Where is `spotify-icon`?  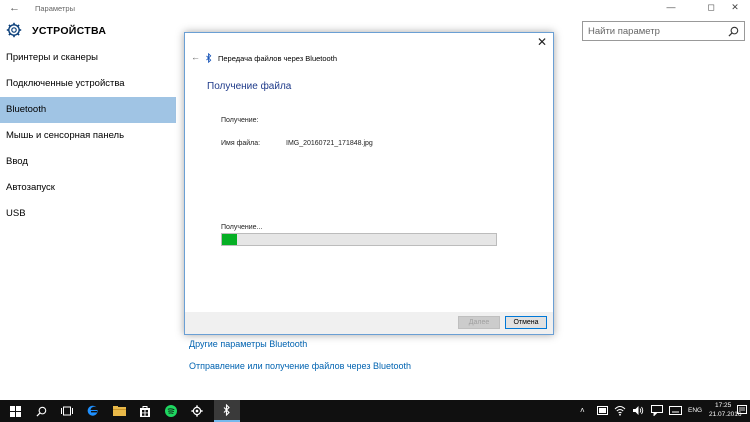
spotify-icon is located at coordinates (171, 411).